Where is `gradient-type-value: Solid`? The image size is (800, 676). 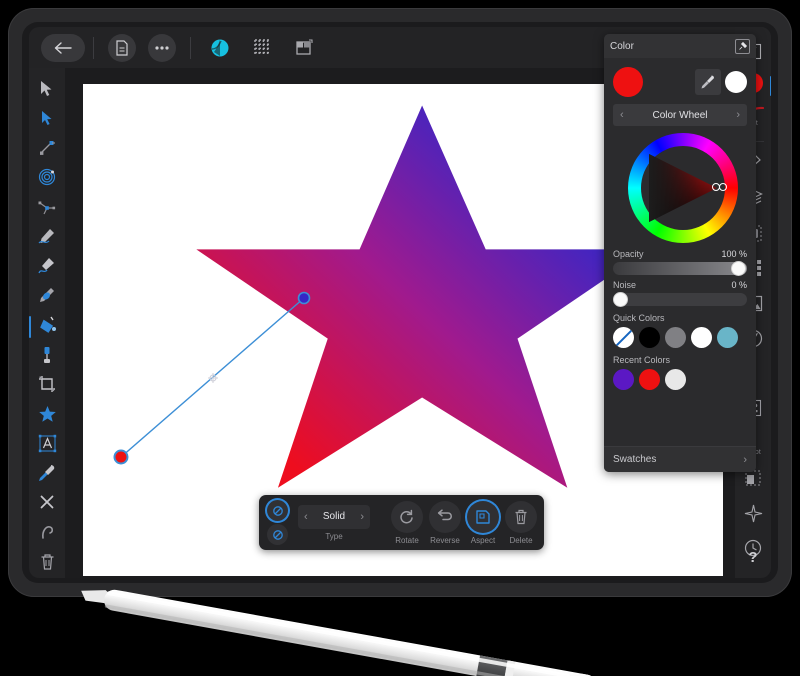 gradient-type-value: Solid is located at coordinates (334, 516).